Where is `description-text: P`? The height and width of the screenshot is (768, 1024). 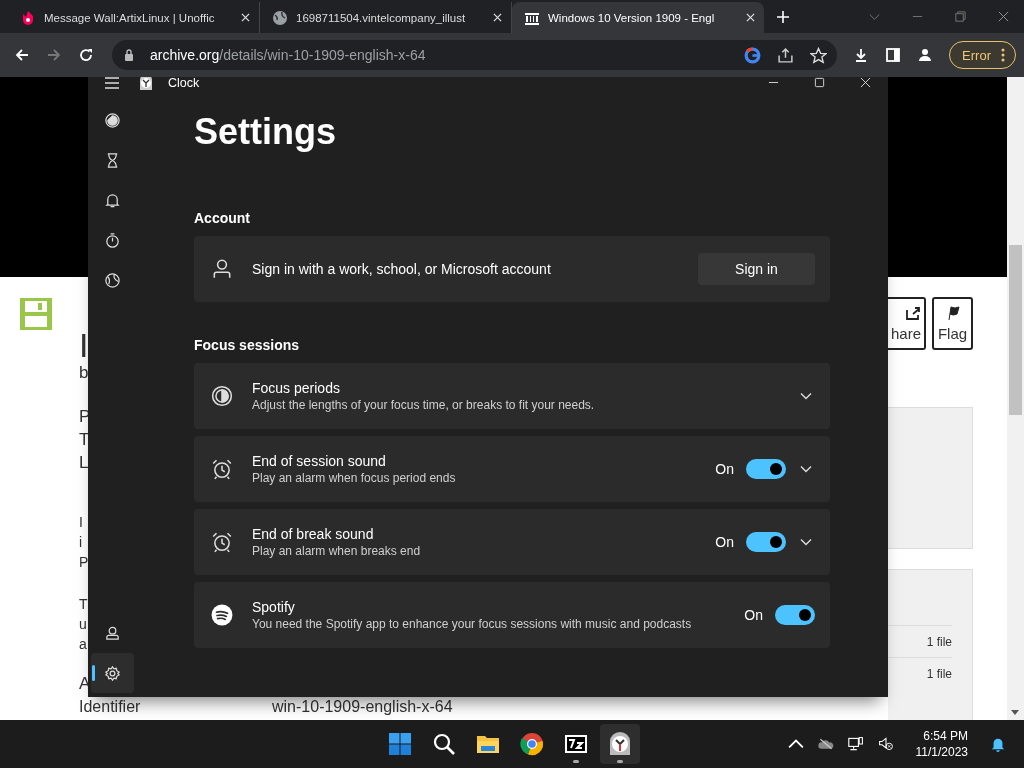 description-text: P is located at coordinates (84, 562).